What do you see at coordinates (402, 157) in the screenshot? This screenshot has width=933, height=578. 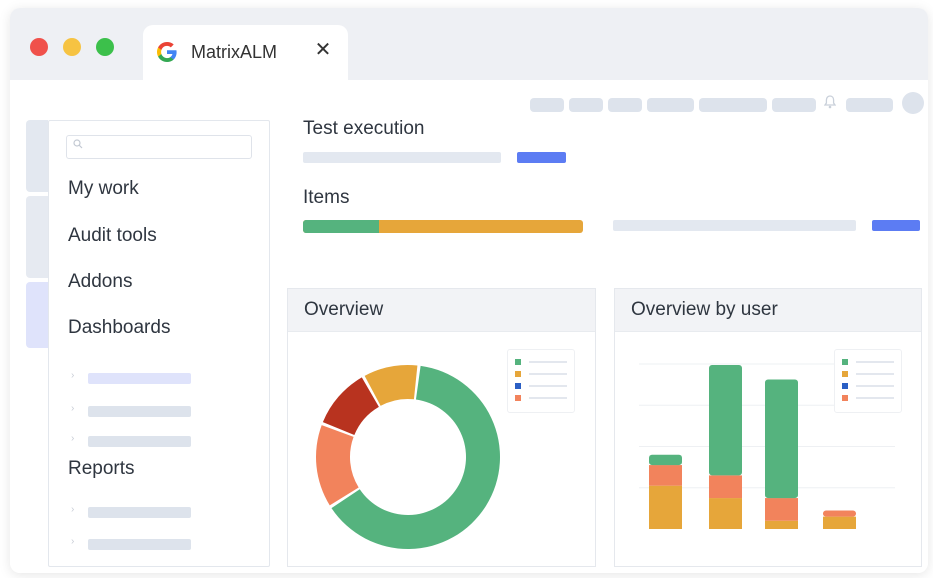 I see `test-execution-bar` at bounding box center [402, 157].